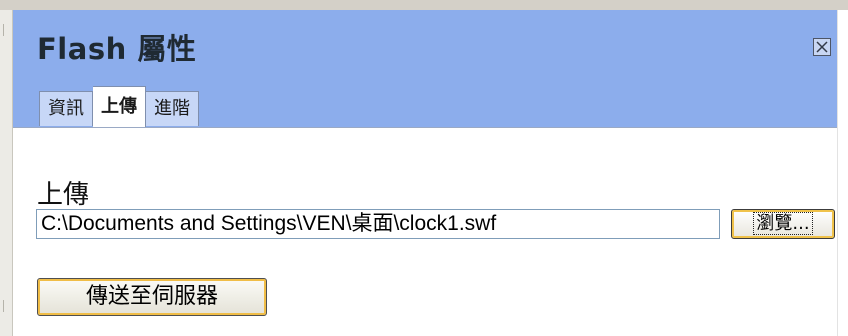 The width and height of the screenshot is (848, 336). I want to click on upload-section-label: 上傳, so click(63, 195).